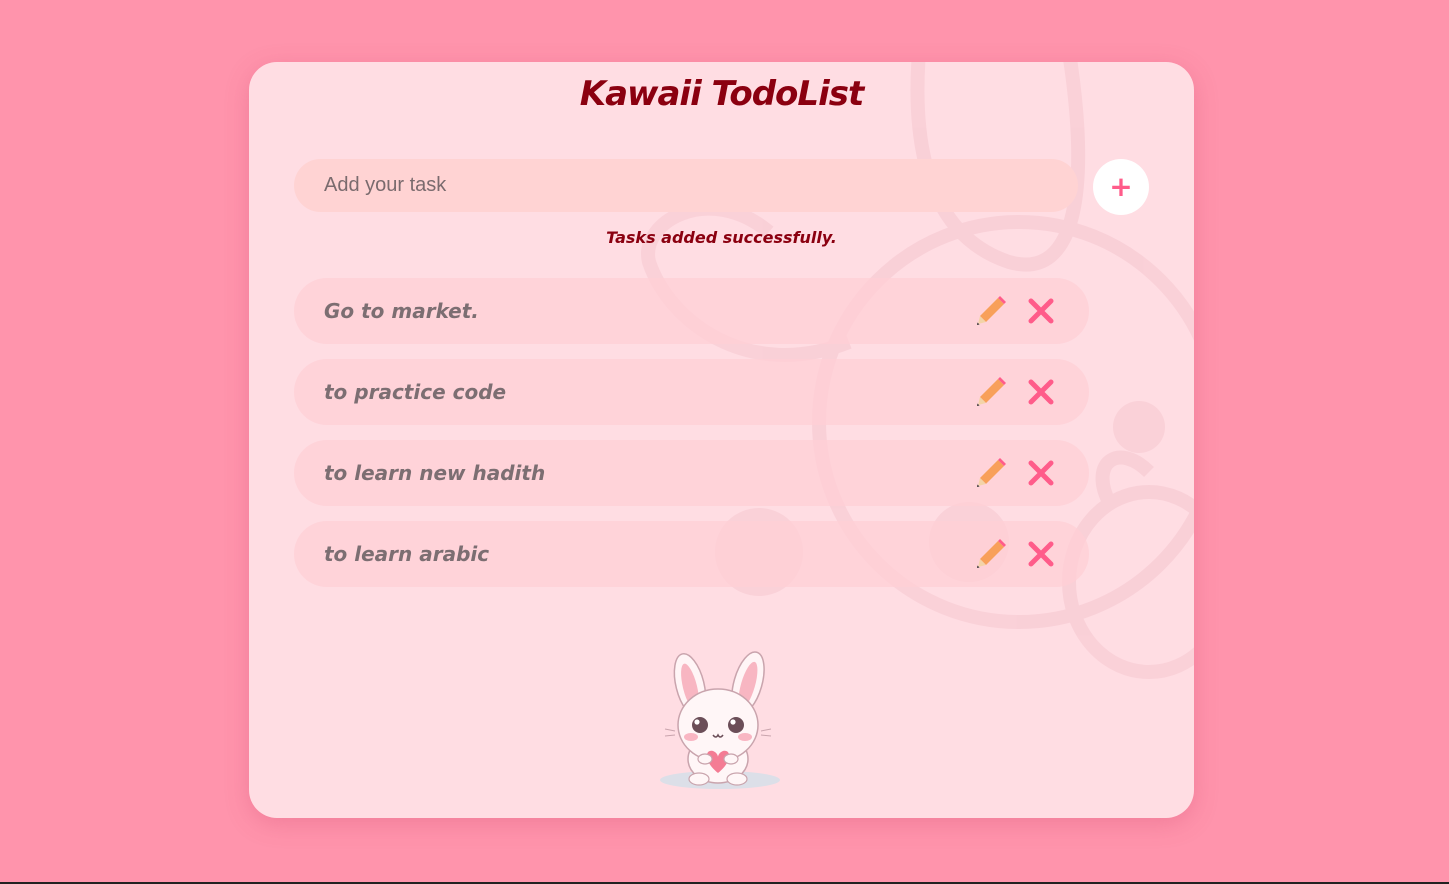 The height and width of the screenshot is (884, 1449). I want to click on add-task-button: +, so click(1121, 187).